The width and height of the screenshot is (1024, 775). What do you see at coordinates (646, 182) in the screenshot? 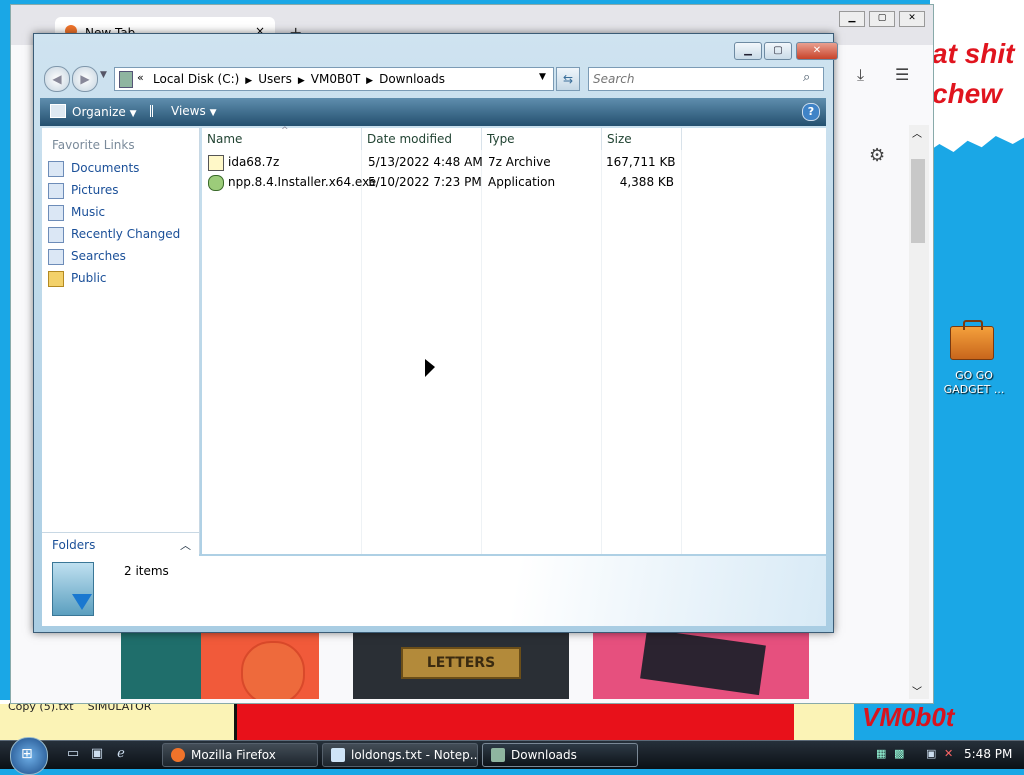
I see `file-size: 4,388 KB` at bounding box center [646, 182].